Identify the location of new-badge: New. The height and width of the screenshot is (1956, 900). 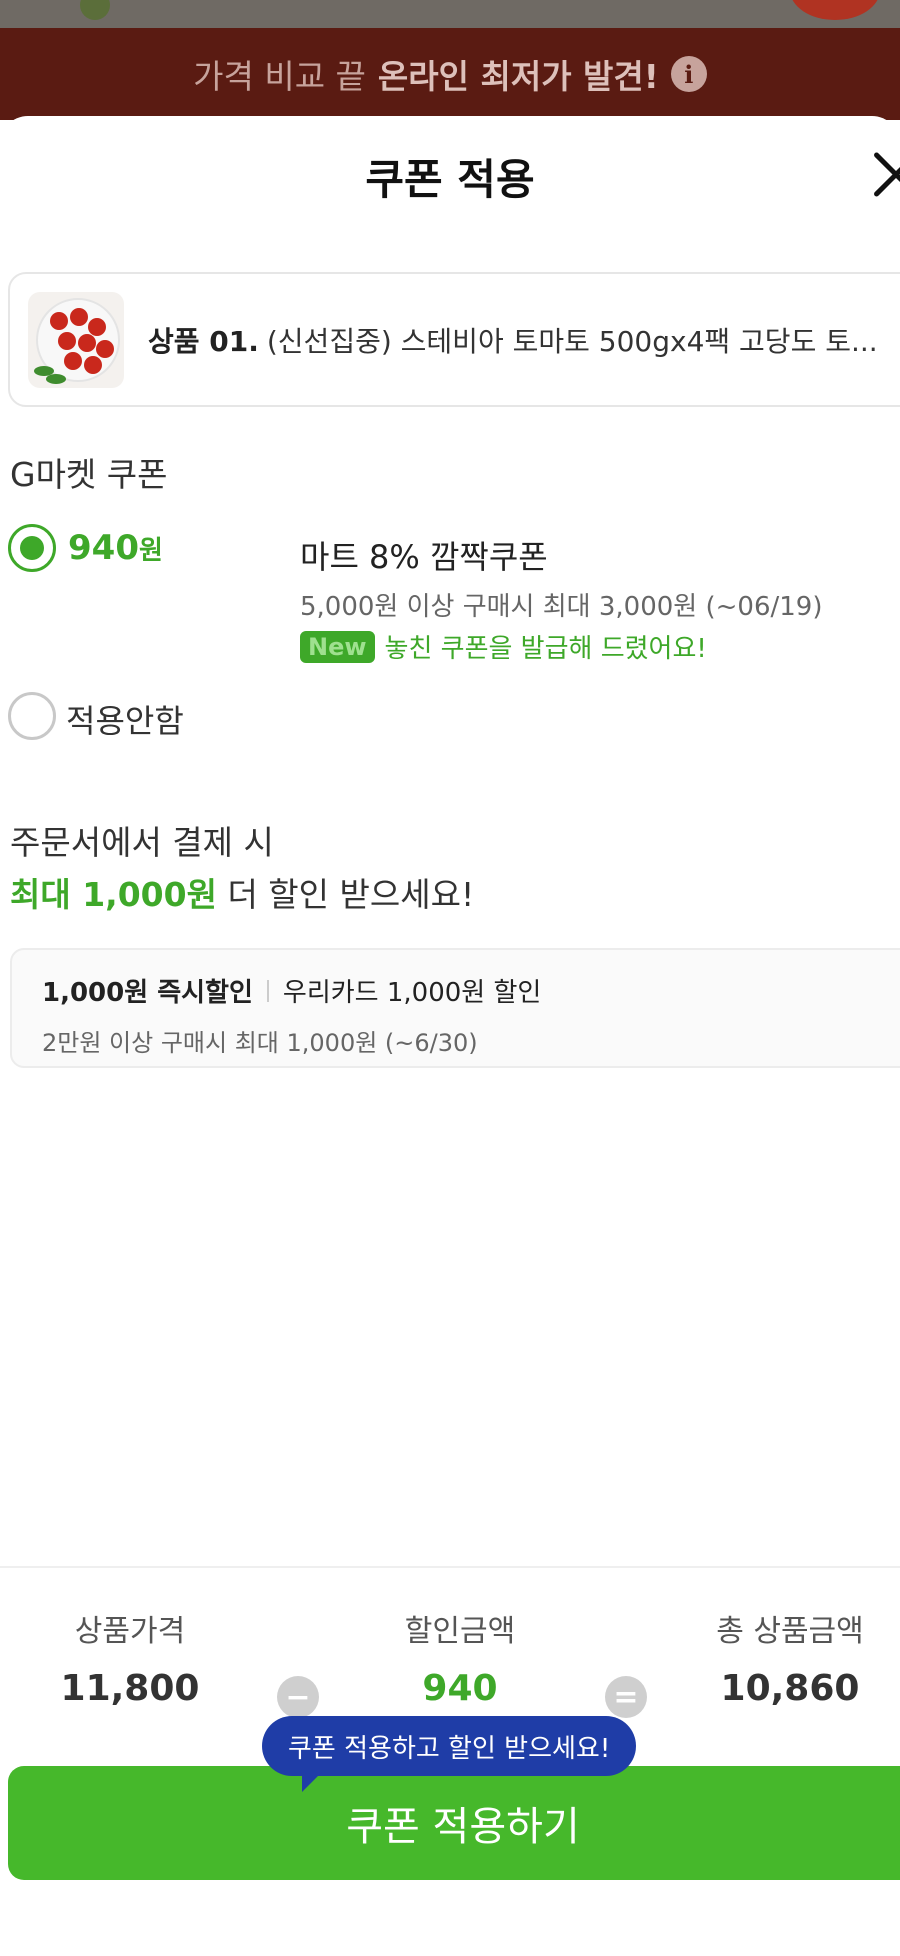
(337, 646).